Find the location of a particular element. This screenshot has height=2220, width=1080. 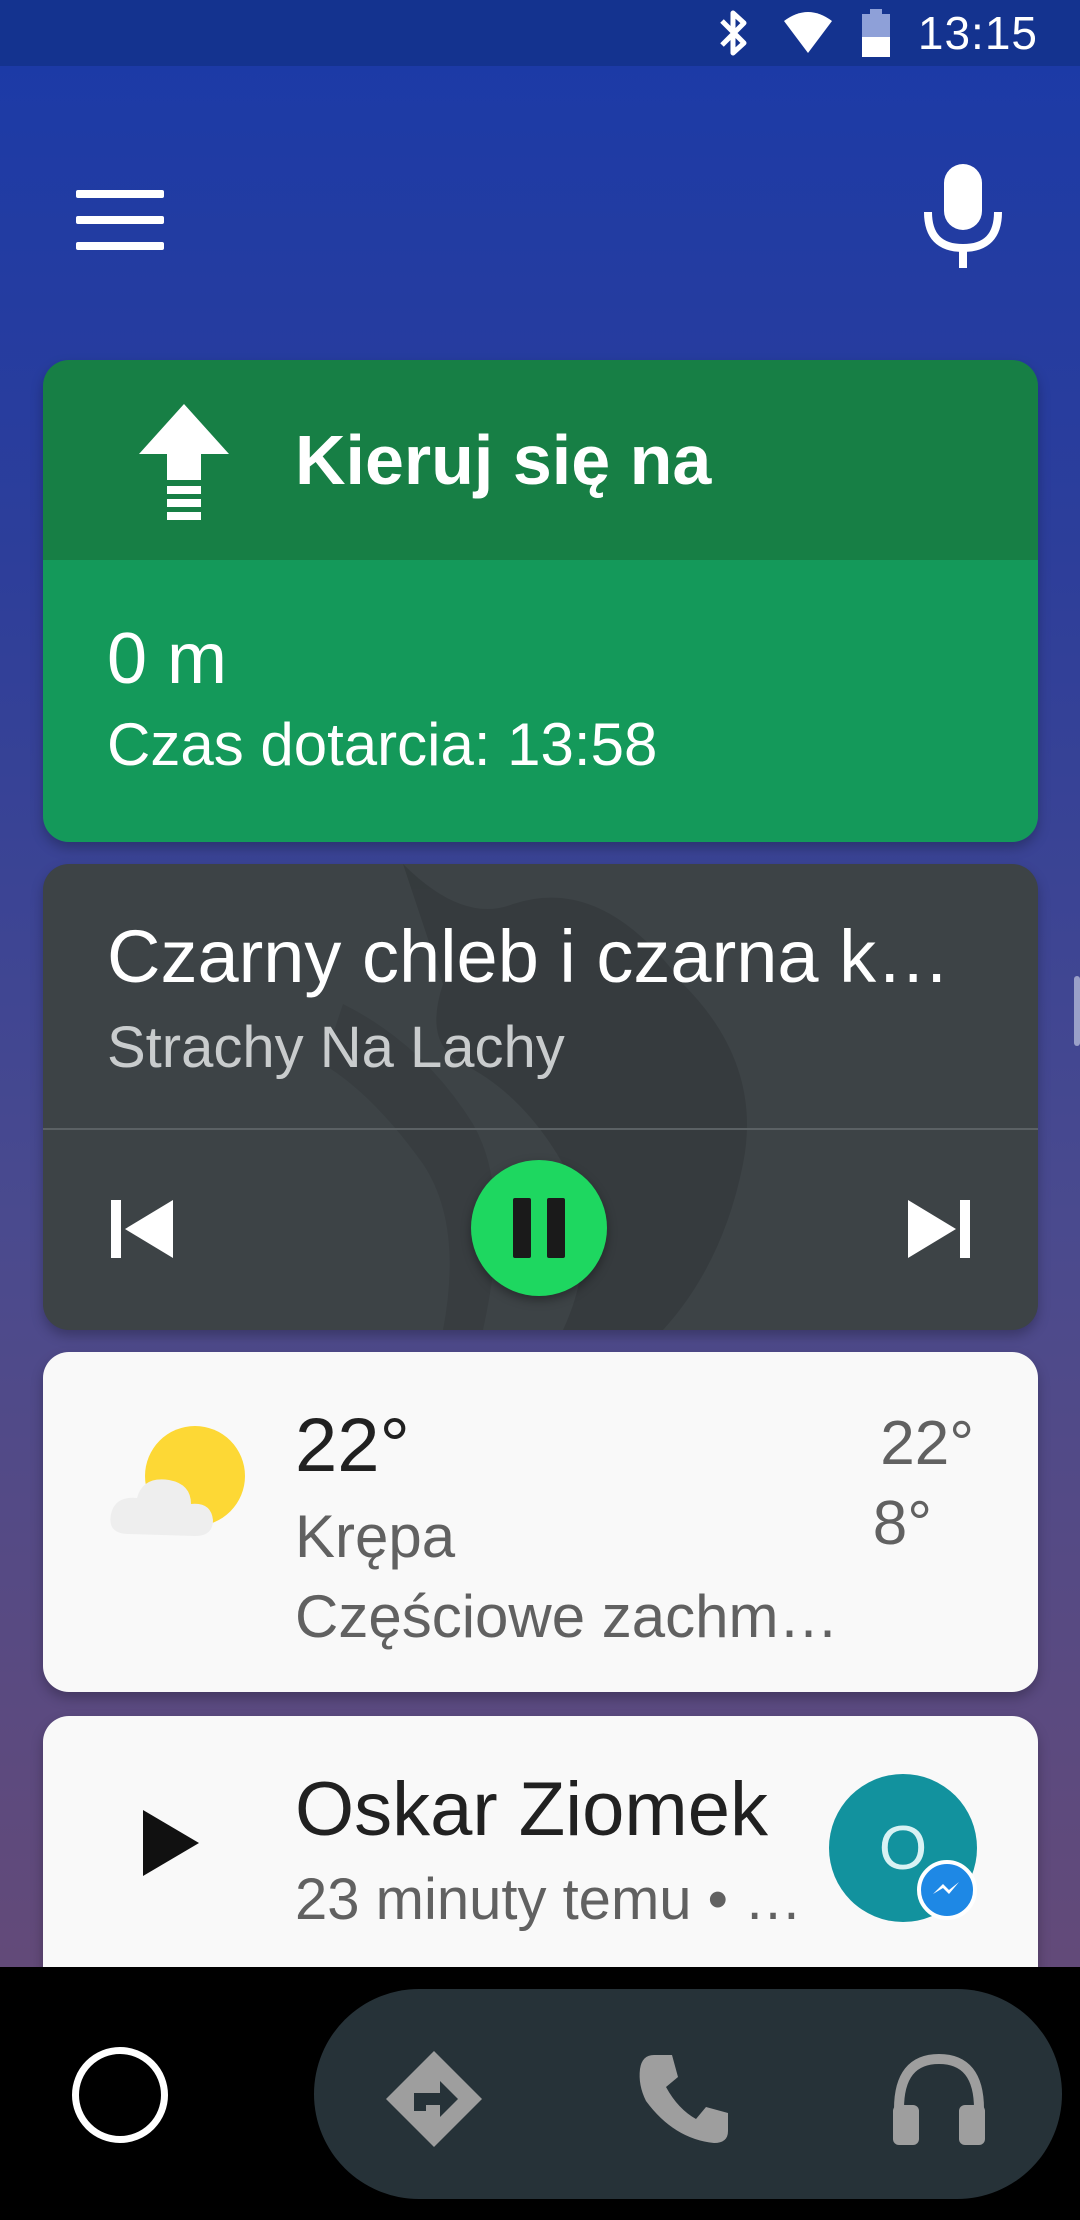

play-icon is located at coordinates (171, 1843).